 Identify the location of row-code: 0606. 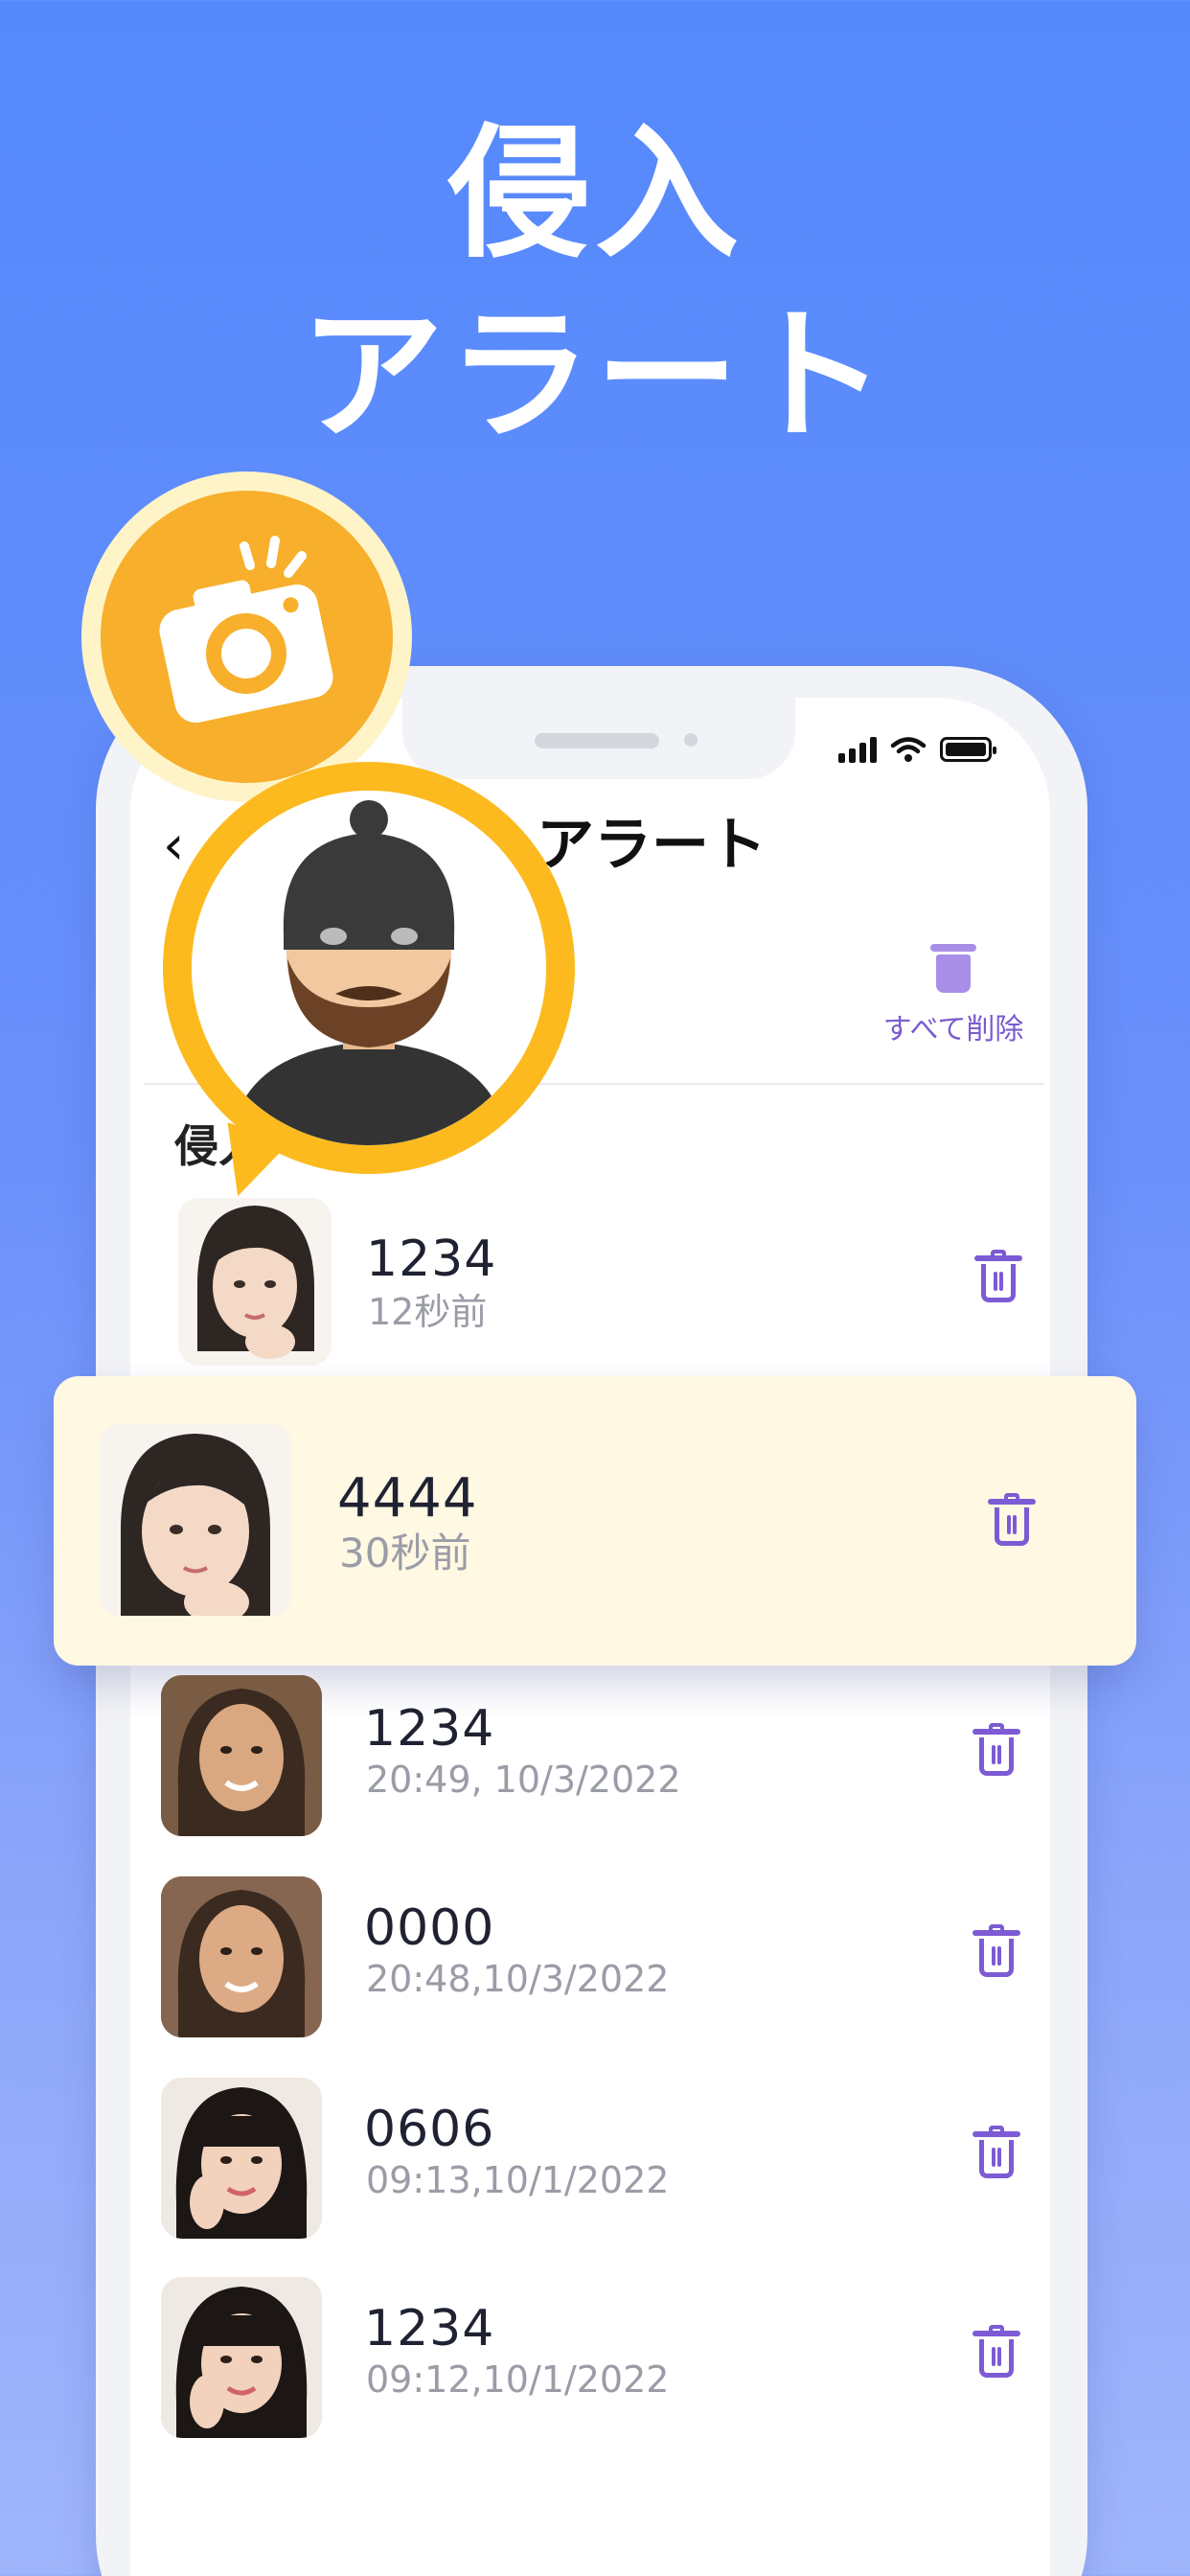
(429, 2129).